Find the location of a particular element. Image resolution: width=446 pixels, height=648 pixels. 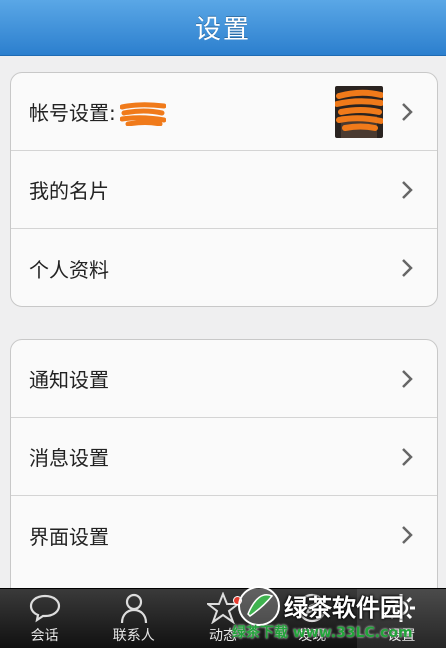

tab-chat: 会话 is located at coordinates (44, 618).